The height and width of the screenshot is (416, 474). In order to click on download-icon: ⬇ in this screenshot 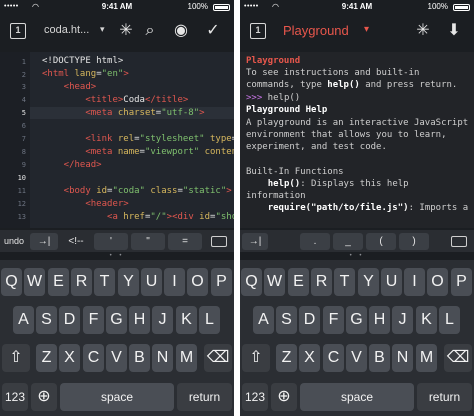, I will do `click(454, 31)`.